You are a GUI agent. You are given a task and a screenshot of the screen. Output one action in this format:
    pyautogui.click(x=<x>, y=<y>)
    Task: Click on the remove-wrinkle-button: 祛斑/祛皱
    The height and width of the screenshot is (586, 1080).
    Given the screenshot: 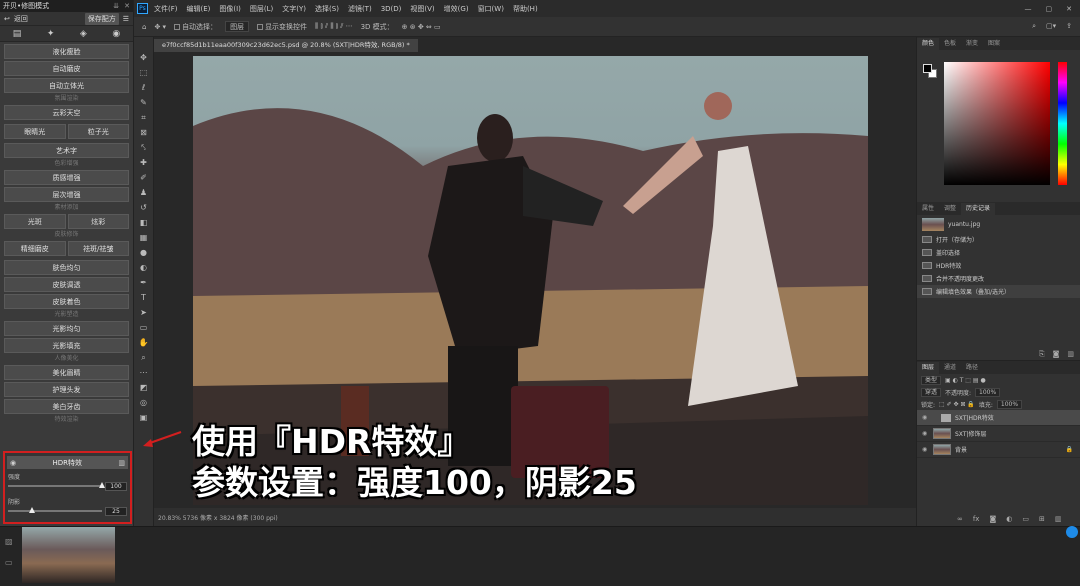 What is the action you would take?
    pyautogui.click(x=98, y=248)
    